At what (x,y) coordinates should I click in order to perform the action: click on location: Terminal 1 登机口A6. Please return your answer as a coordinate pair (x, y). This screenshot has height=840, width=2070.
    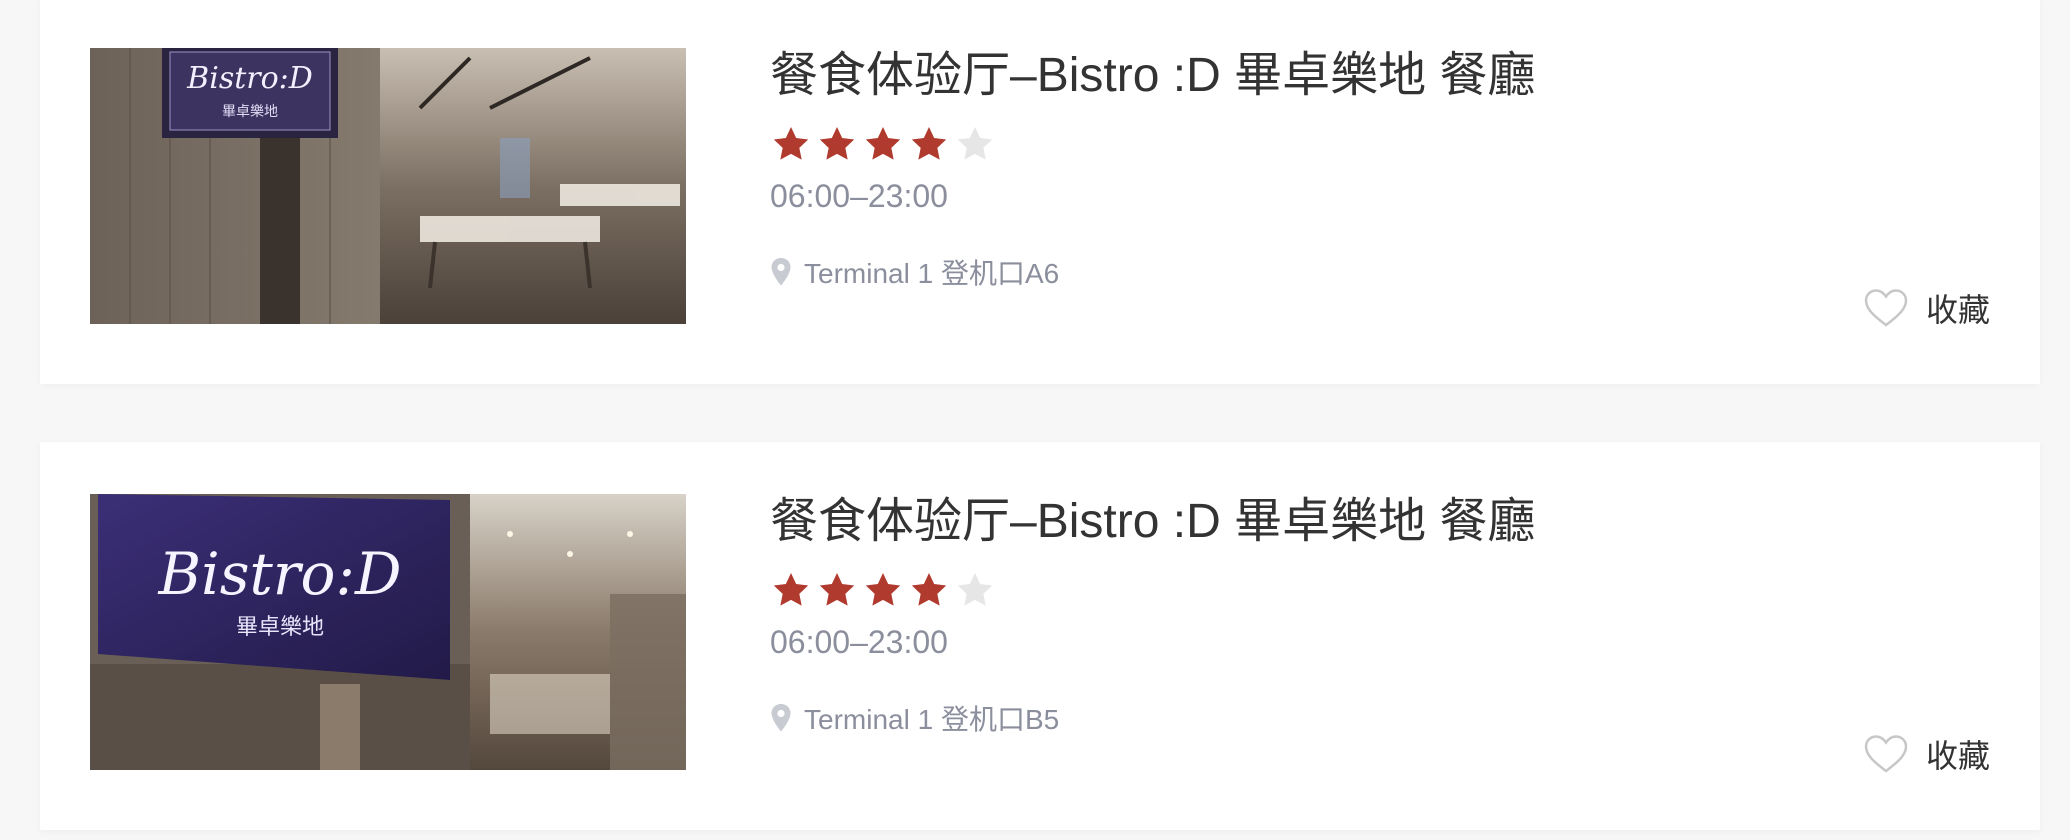
    Looking at the image, I should click on (914, 272).